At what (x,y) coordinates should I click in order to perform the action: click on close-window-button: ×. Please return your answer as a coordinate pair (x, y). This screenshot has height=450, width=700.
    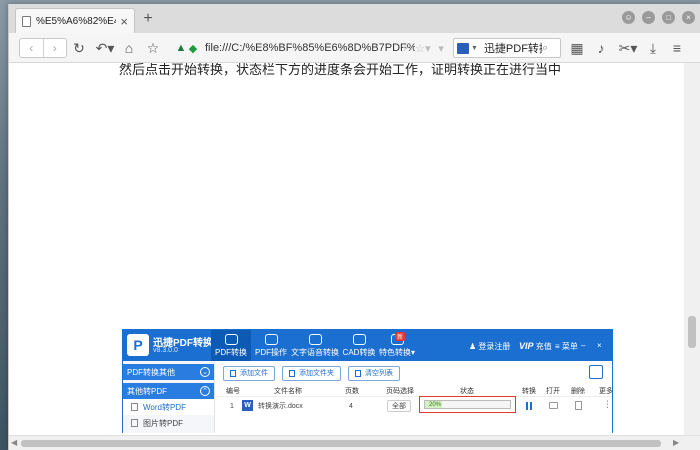
    Looking at the image, I should click on (688, 17).